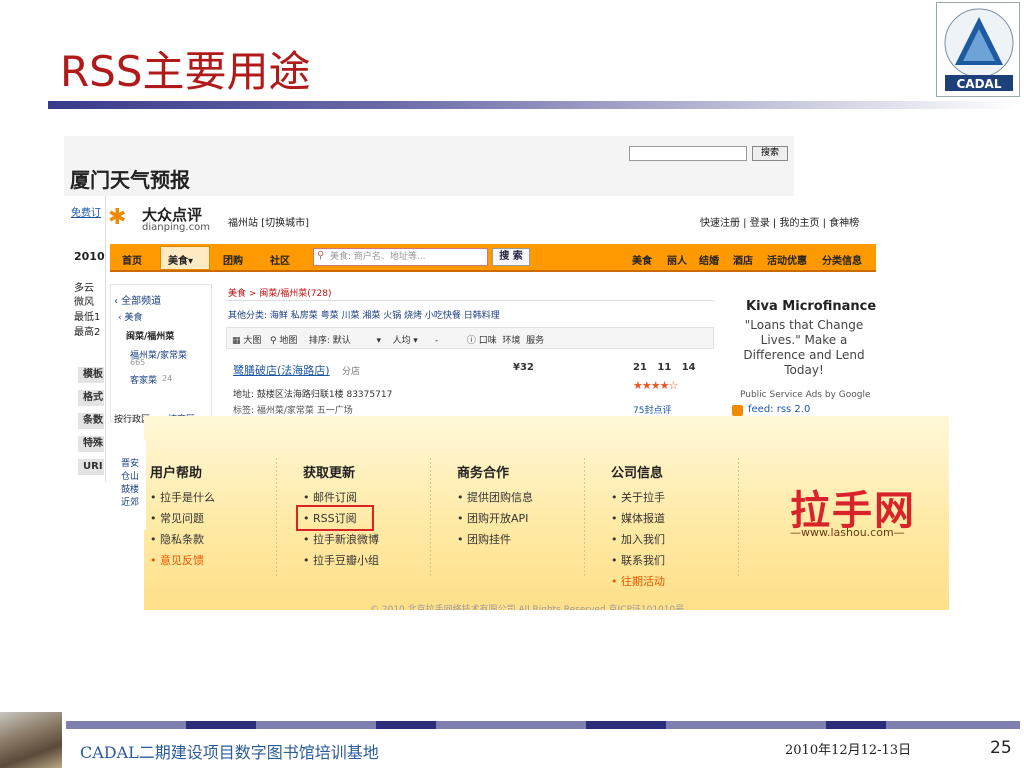 Image resolution: width=1024 pixels, height=768 pixels. What do you see at coordinates (185, 71) in the screenshot?
I see `slide-title: RSS主要用途` at bounding box center [185, 71].